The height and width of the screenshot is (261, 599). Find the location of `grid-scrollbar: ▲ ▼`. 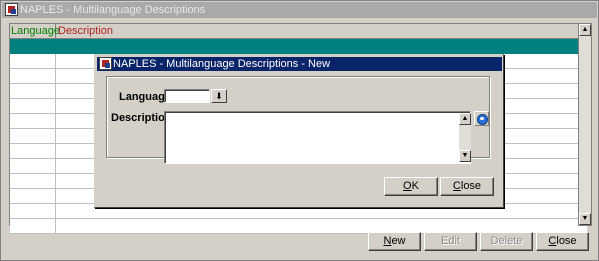

grid-scrollbar: ▲ ▼ is located at coordinates (585, 124).